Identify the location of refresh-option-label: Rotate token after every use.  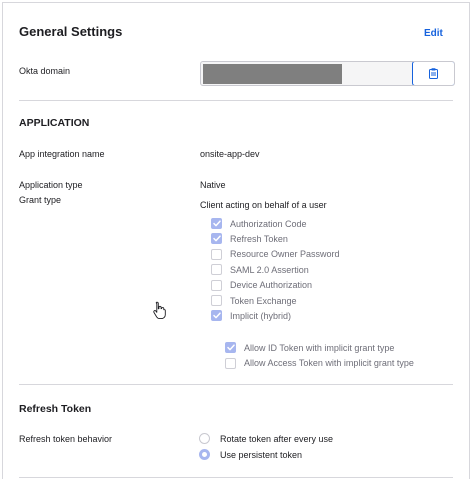
(277, 438).